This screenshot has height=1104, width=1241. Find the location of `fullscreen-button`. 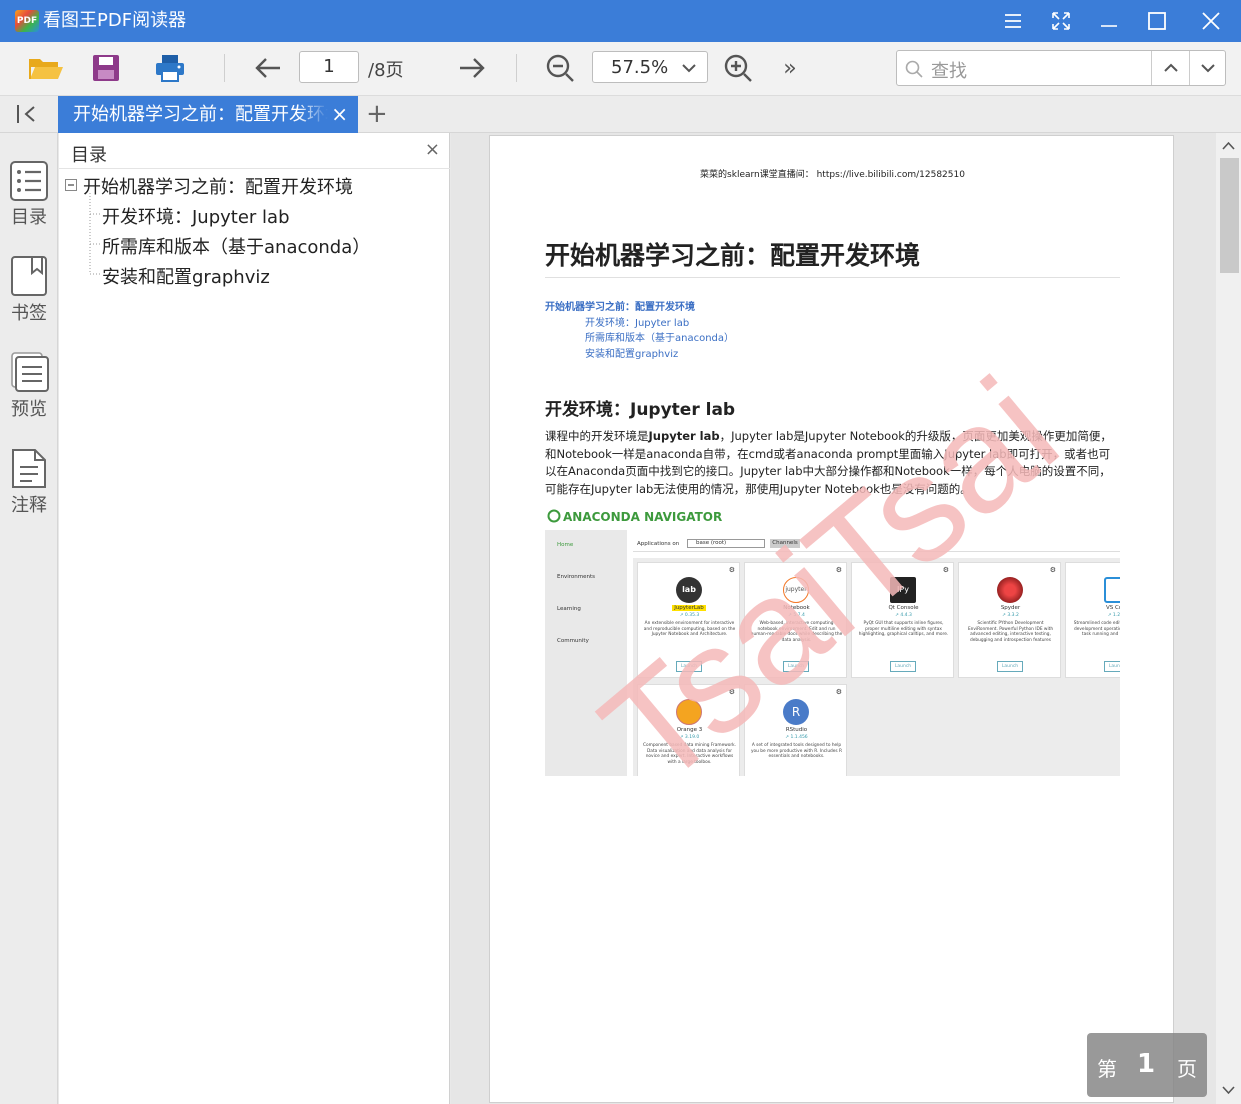

fullscreen-button is located at coordinates (1061, 21).